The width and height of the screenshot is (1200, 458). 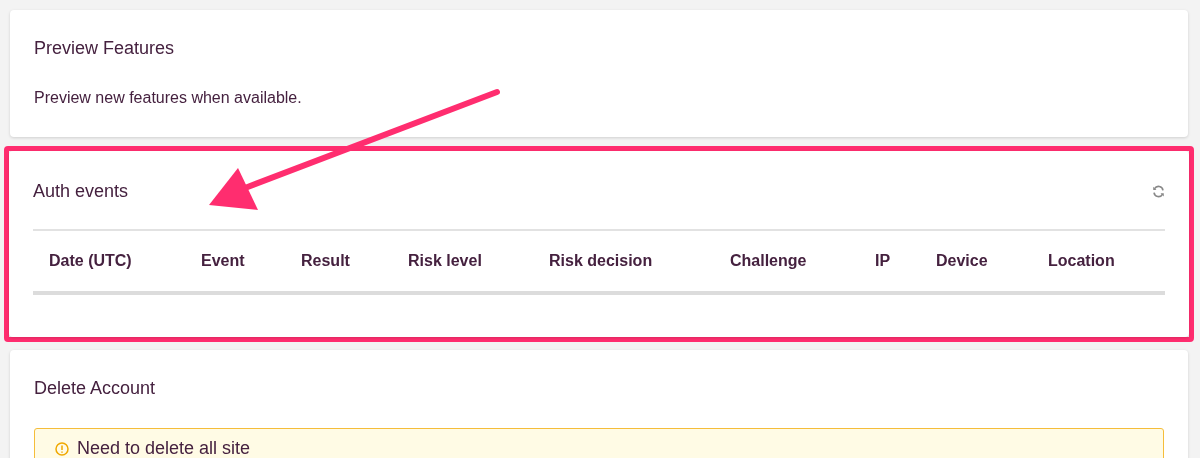 What do you see at coordinates (105, 48) in the screenshot?
I see `card-title: Preview Features` at bounding box center [105, 48].